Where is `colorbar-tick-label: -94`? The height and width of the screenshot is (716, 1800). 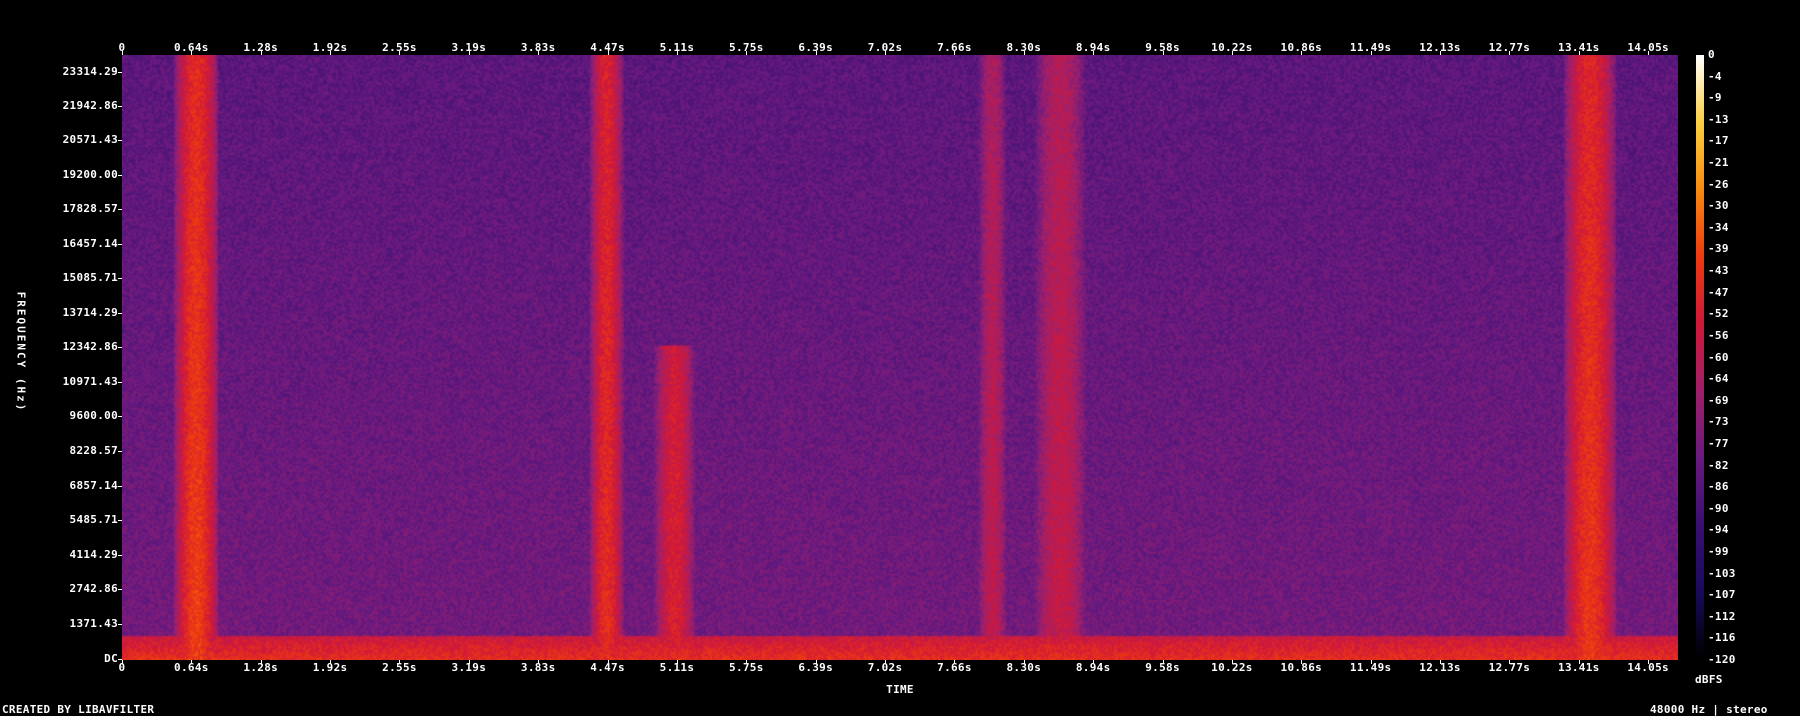 colorbar-tick-label: -94 is located at coordinates (1718, 530).